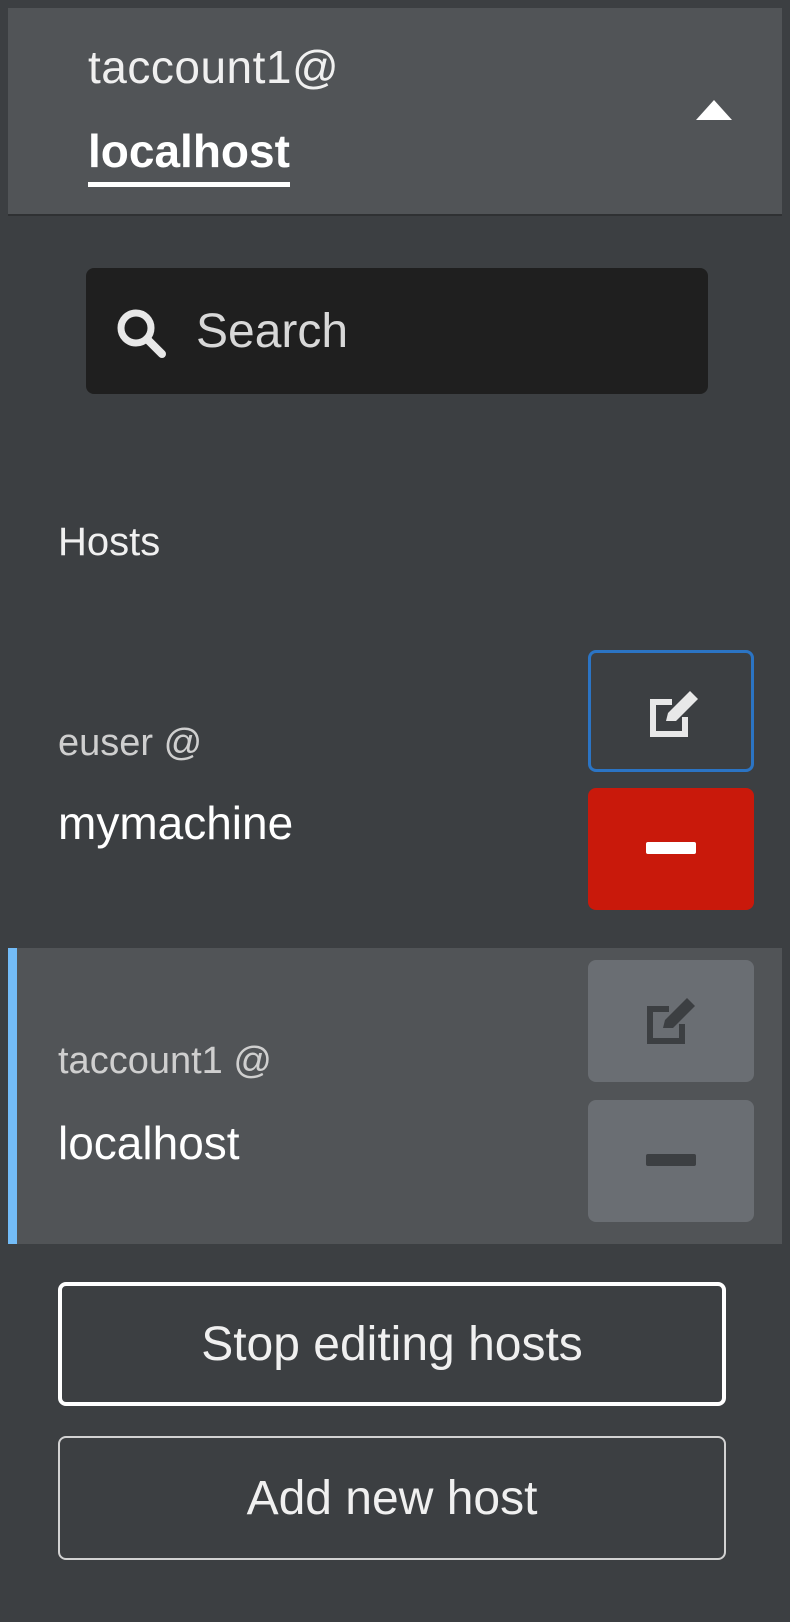  I want to click on search-input, so click(436, 331).